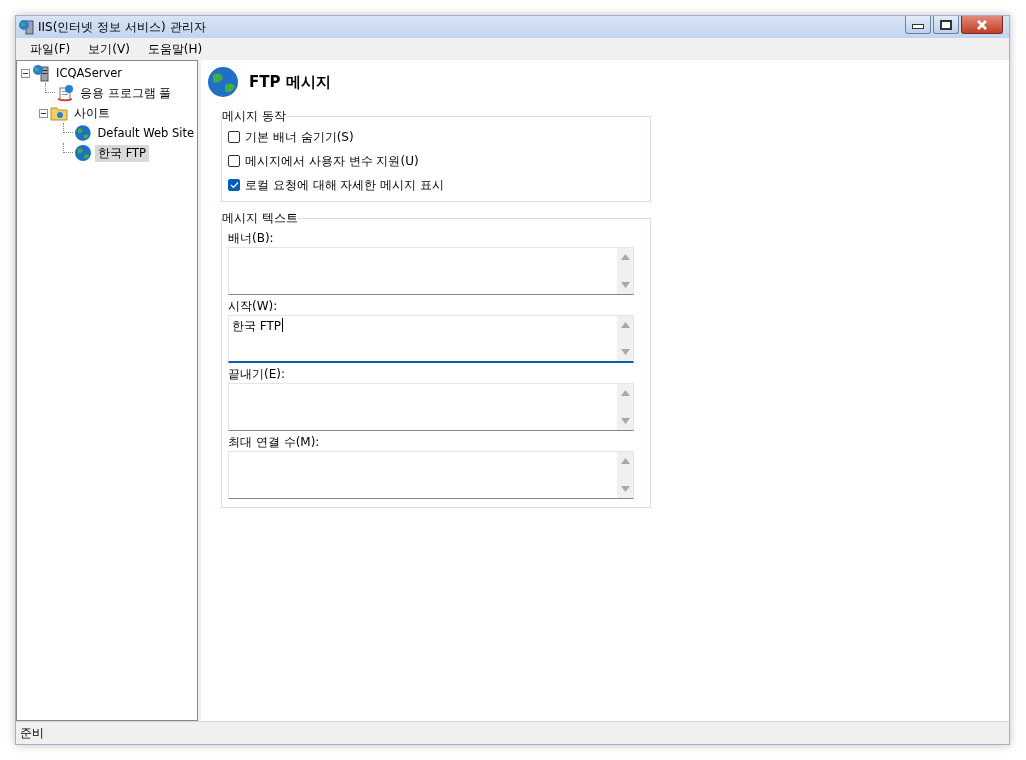 The width and height of the screenshot is (1026, 760). I want to click on window-title: IIS(인터넷 정보 서비스) 관리자, so click(122, 27).